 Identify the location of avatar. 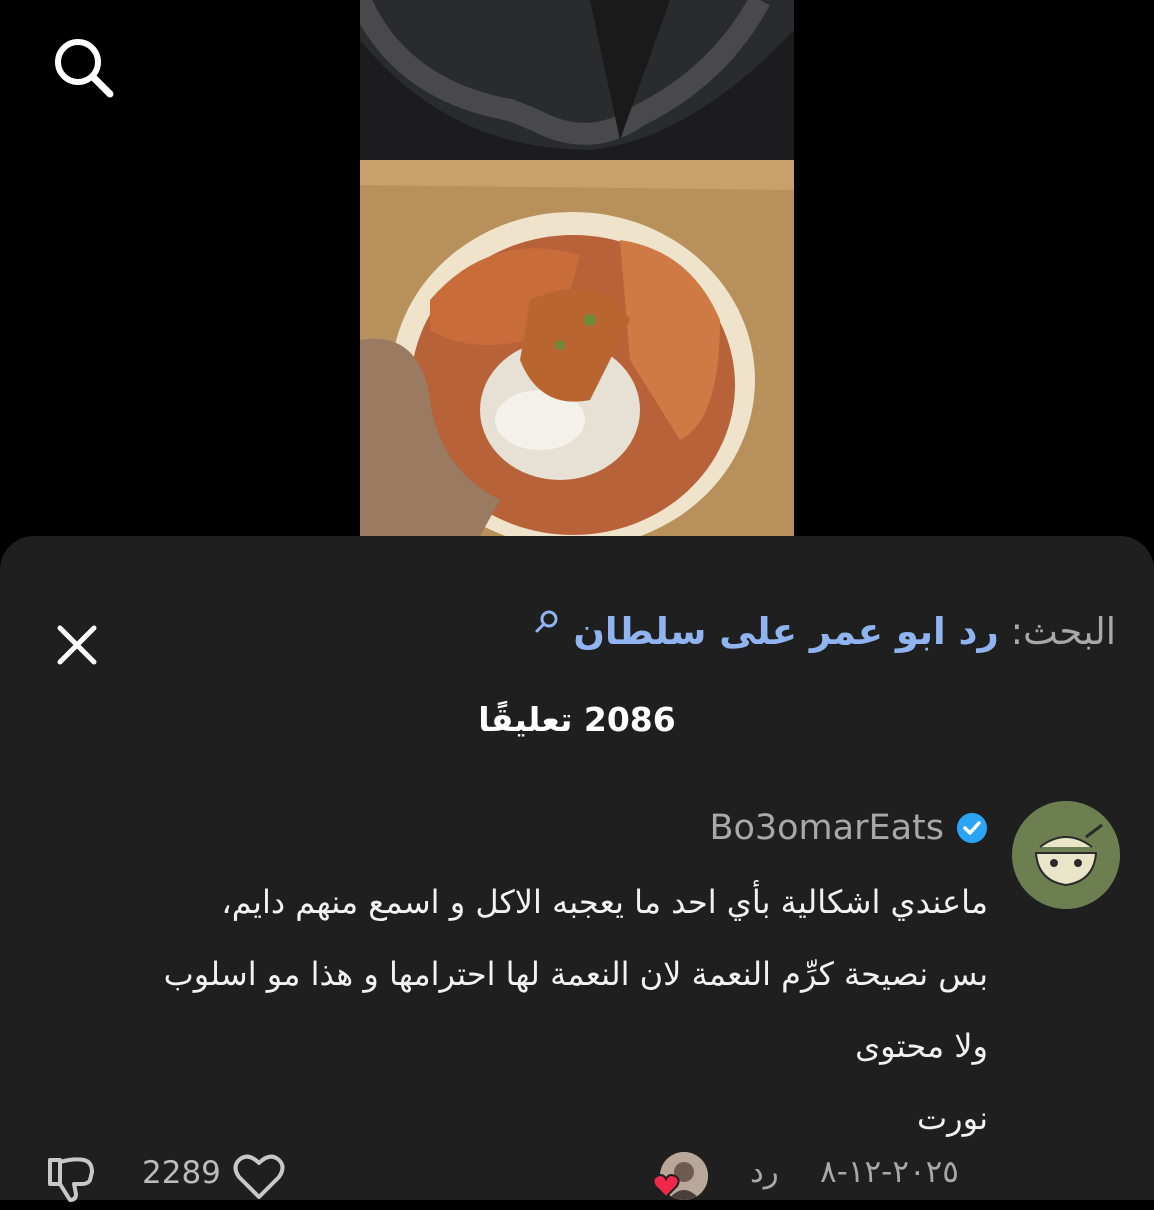
(1066, 855).